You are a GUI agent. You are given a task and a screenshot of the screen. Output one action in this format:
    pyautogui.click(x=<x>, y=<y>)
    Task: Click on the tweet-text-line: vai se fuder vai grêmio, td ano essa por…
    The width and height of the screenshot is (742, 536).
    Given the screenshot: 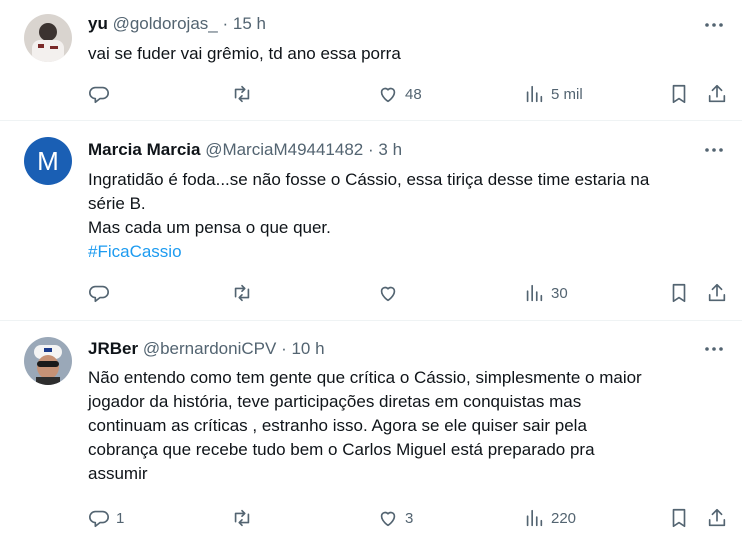 What is the action you would take?
    pyautogui.click(x=244, y=53)
    